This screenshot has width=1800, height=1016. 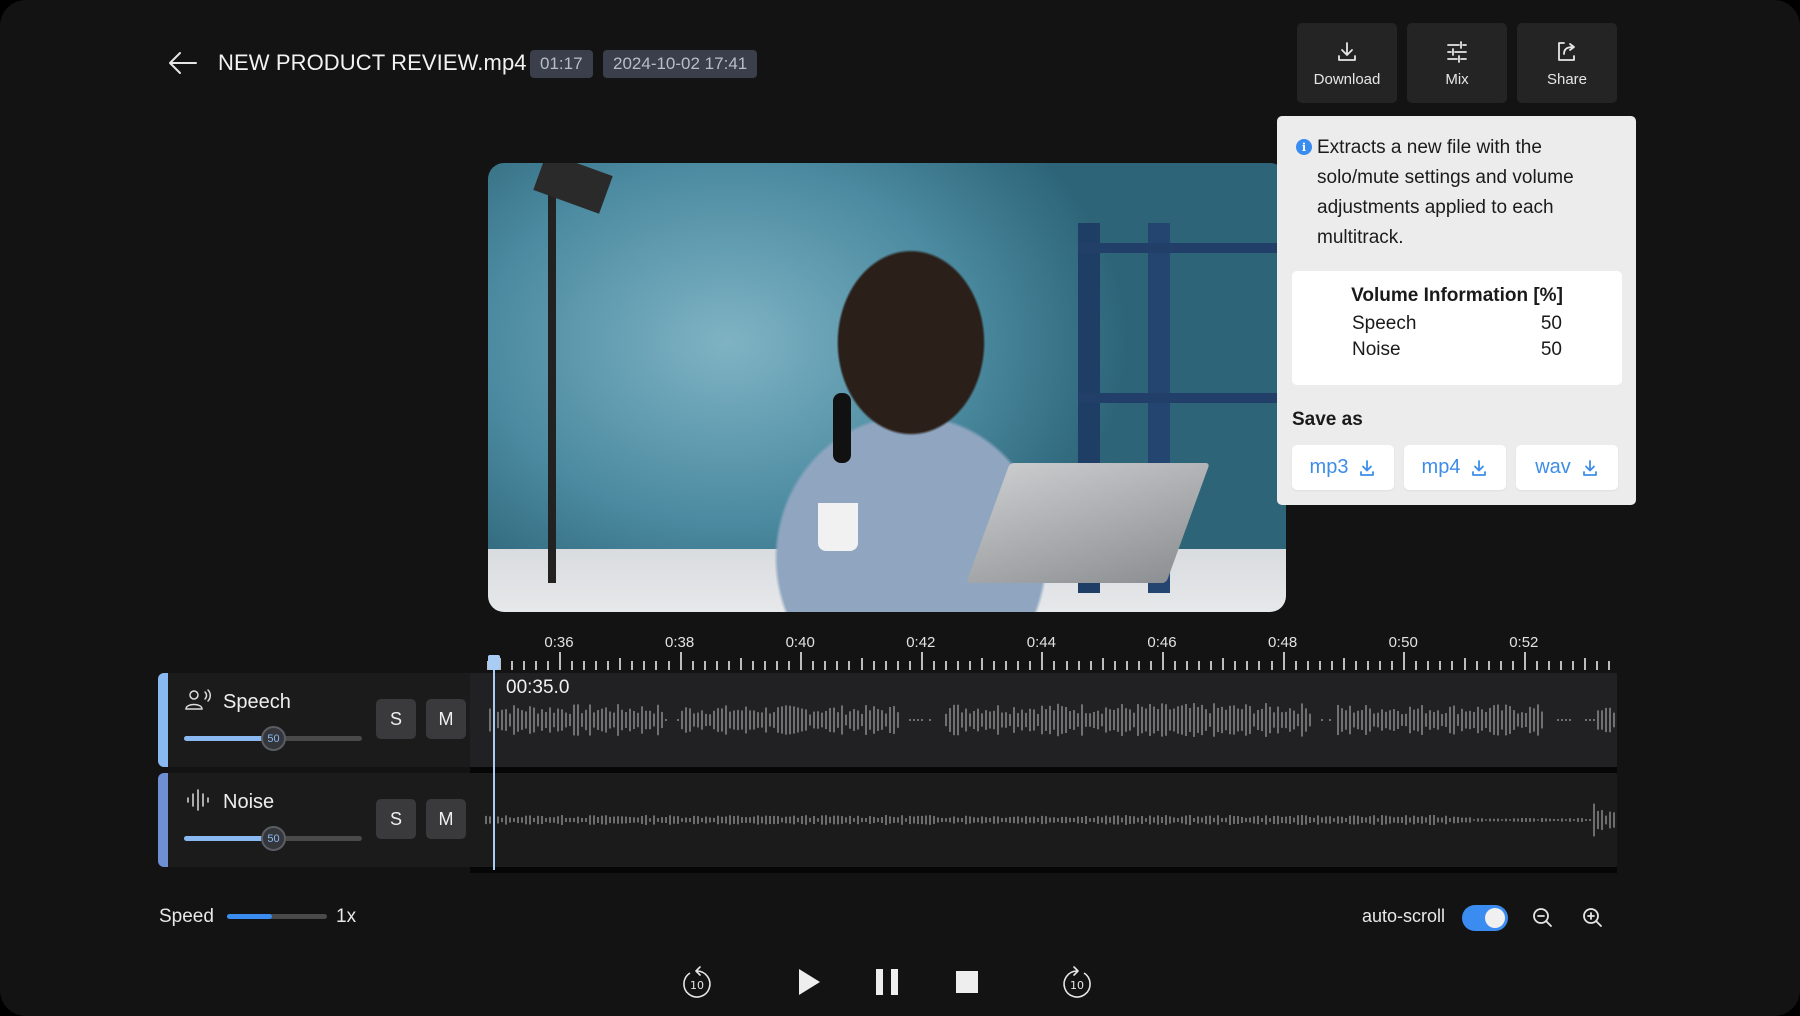 What do you see at coordinates (314, 720) in the screenshot?
I see `track-speech: Speech 50 S M` at bounding box center [314, 720].